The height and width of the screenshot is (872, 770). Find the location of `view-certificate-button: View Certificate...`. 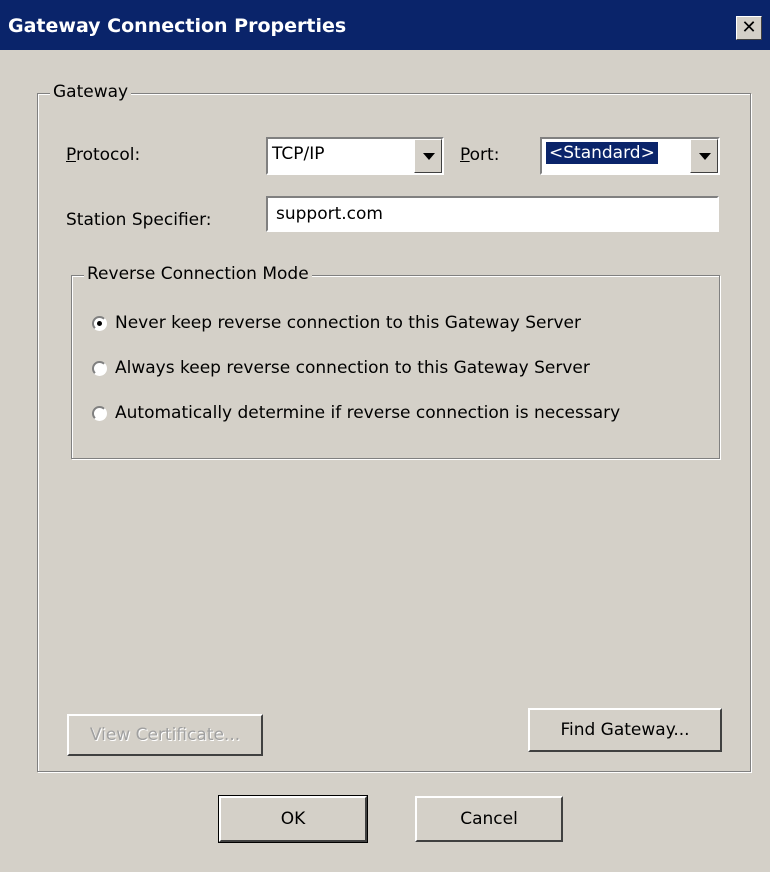

view-certificate-button: View Certificate... is located at coordinates (165, 735).